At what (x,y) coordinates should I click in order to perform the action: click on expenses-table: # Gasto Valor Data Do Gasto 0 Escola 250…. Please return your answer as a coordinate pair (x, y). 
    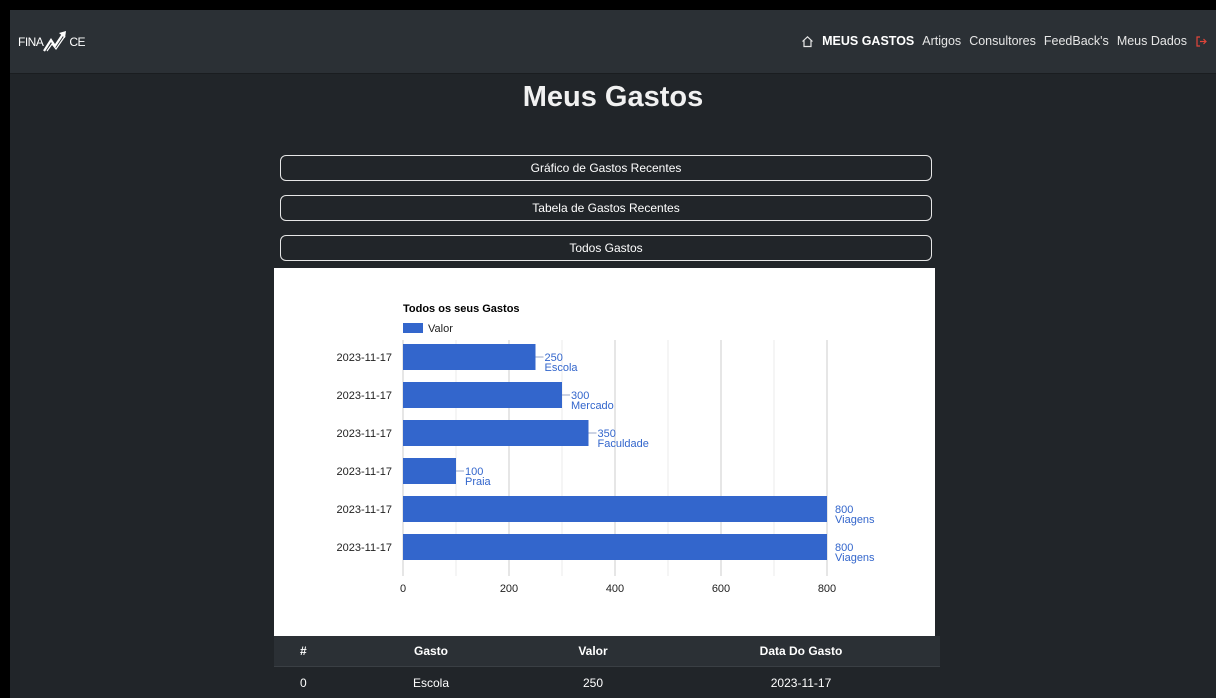
    Looking at the image, I should click on (607, 667).